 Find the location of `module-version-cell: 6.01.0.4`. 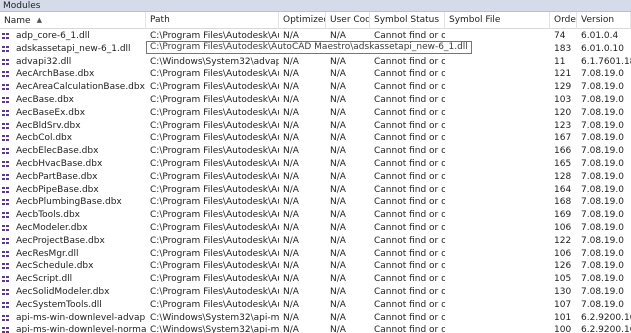

module-version-cell: 6.01.0.4 is located at coordinates (600, 36).